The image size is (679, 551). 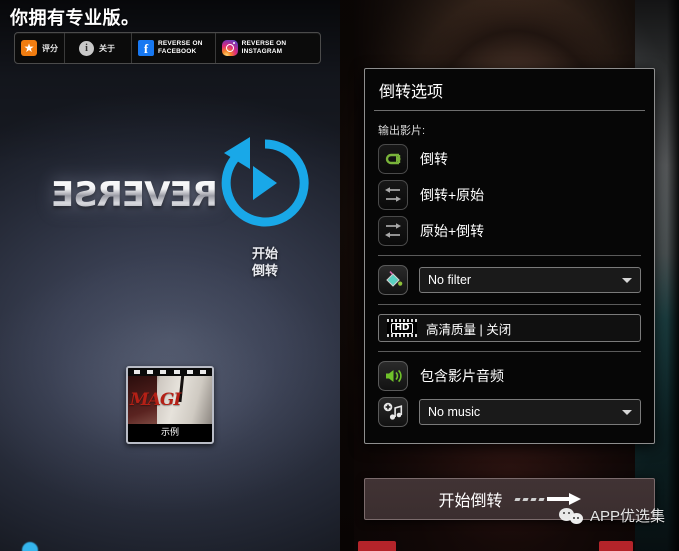 What do you see at coordinates (29, 48) in the screenshot?
I see `star-icon: ★` at bounding box center [29, 48].